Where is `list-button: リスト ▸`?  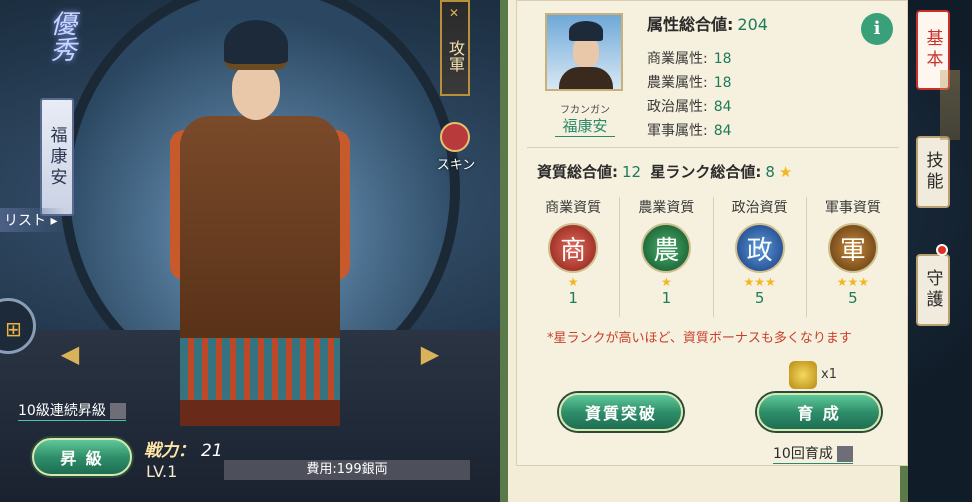 list-button: リスト ▸ is located at coordinates (33, 220).